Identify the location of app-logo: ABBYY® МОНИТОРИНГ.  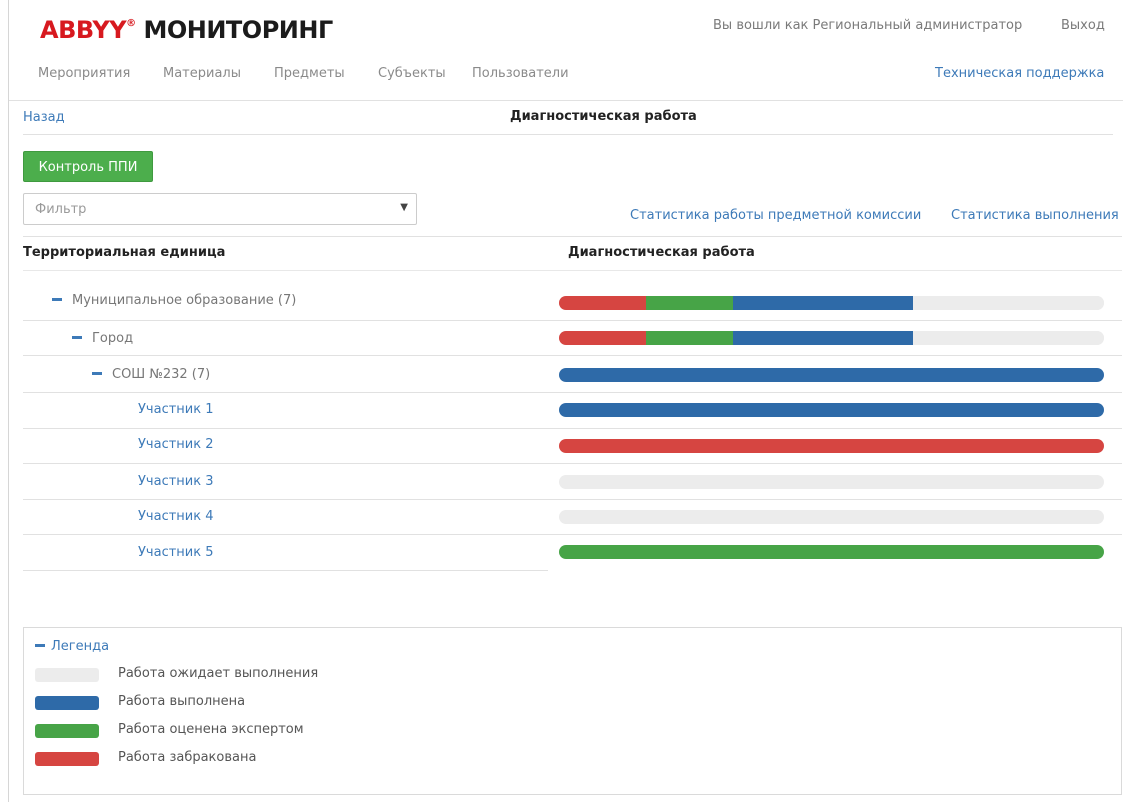
(186, 30).